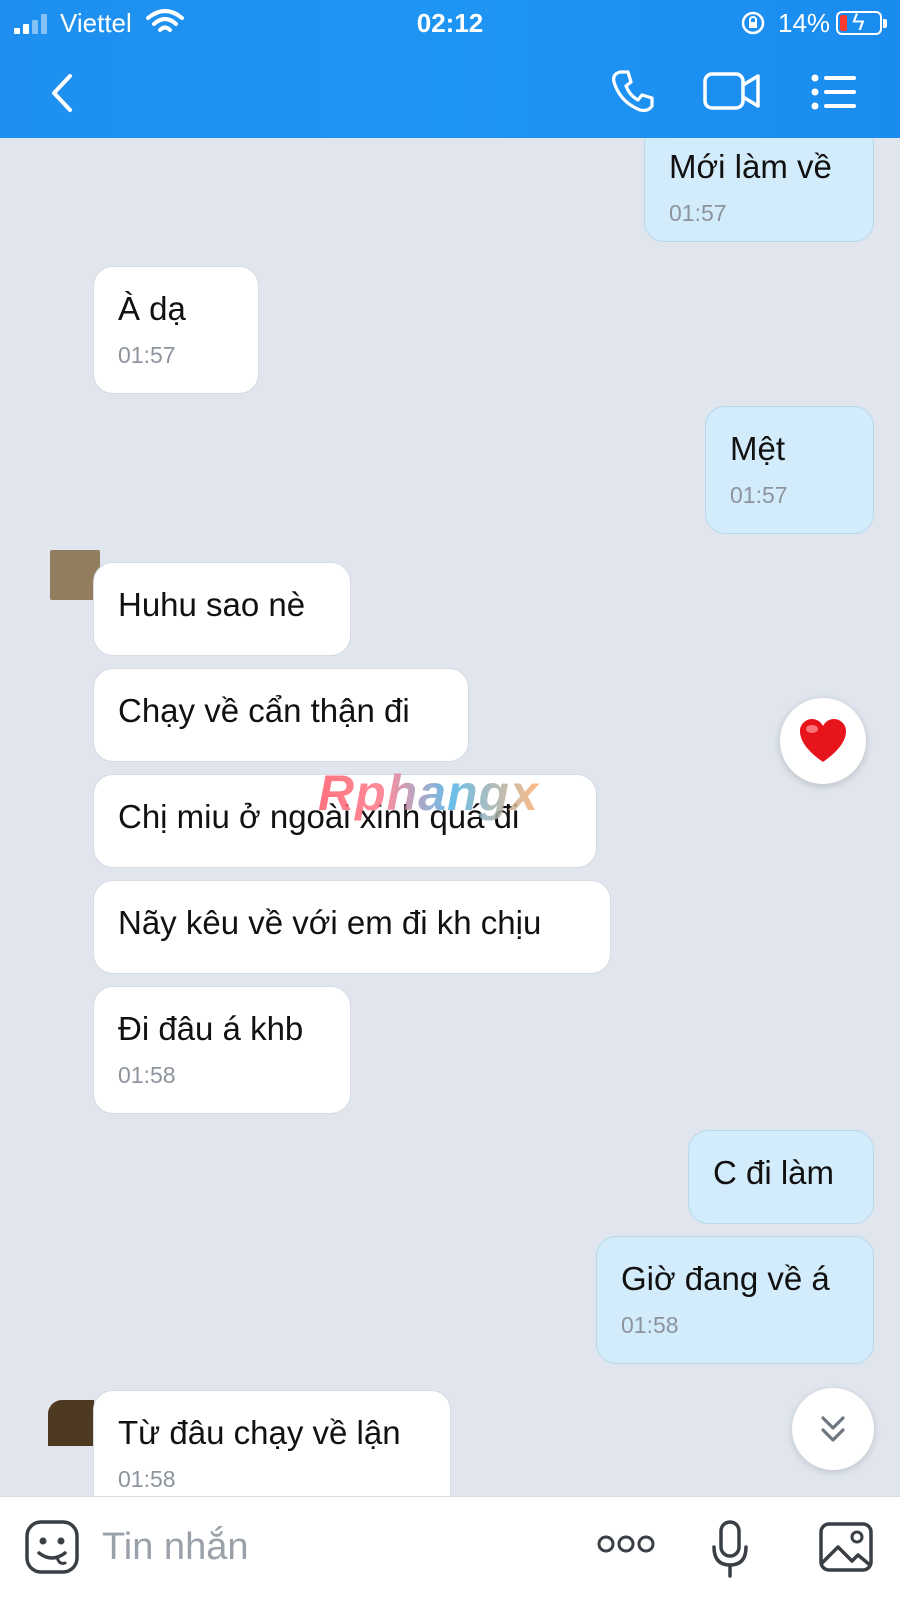 The height and width of the screenshot is (1600, 900). I want to click on message-bubble-outgoing: Giờ đang về á 01:58, so click(735, 1300).